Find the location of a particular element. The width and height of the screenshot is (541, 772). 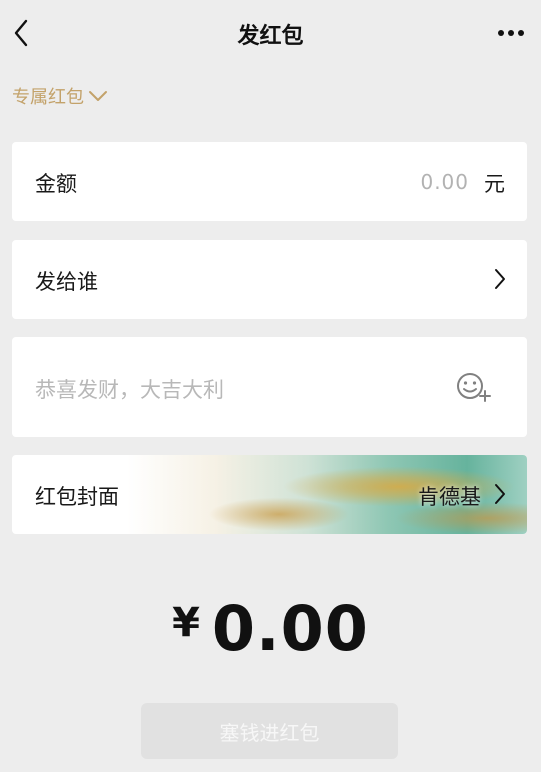

cover-name: 肯德基 is located at coordinates (449, 497).